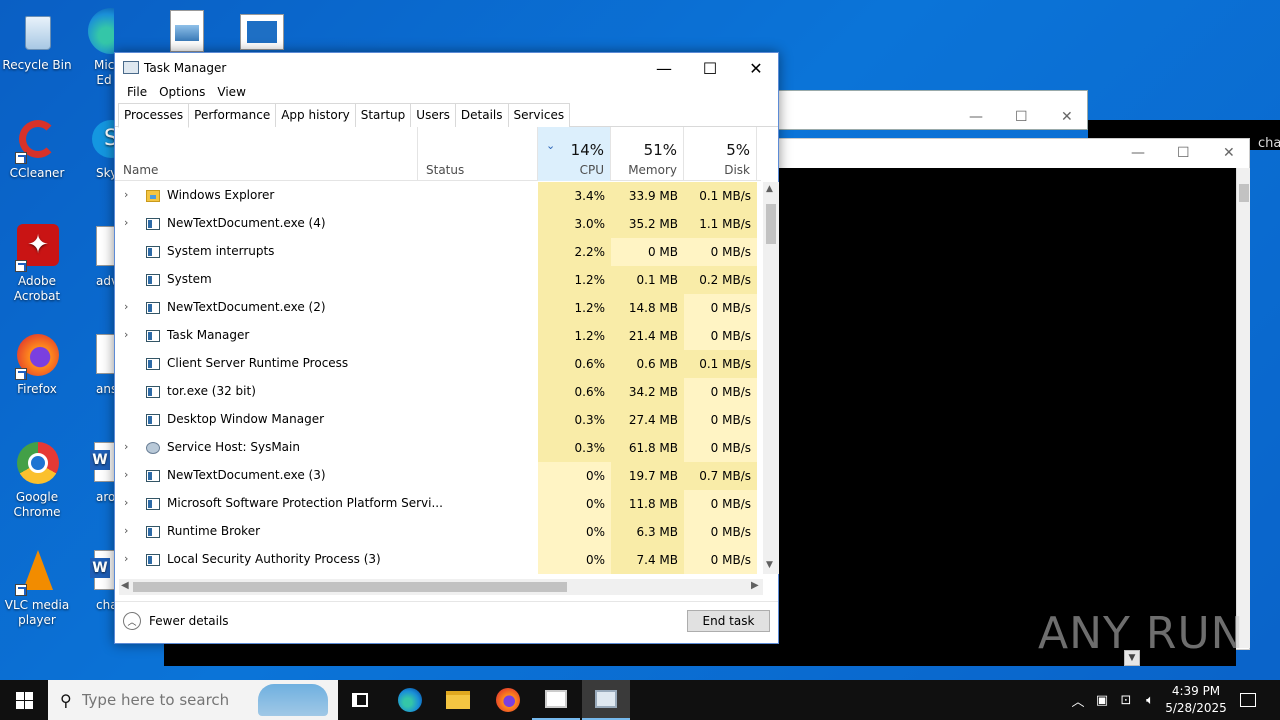 This screenshot has width=1280, height=720. Describe the element at coordinates (37, 588) in the screenshot. I see `desktop-icon-vlc: VLC media player` at that location.